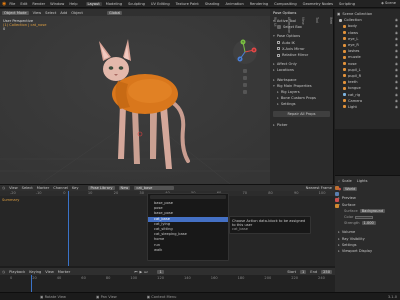  I want to click on timeline-menu-playback: Playback, so click(17, 272).